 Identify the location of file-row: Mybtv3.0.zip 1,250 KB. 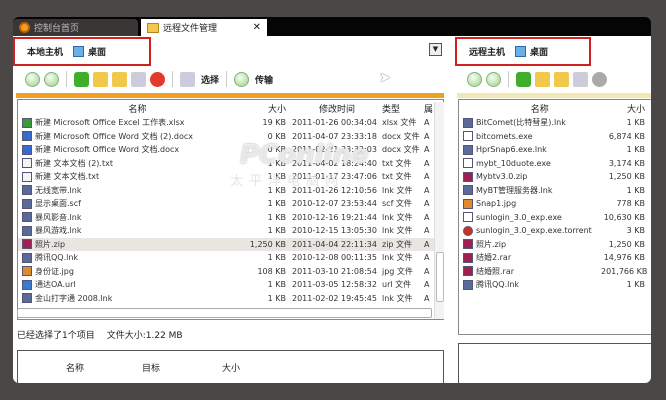
(555, 177).